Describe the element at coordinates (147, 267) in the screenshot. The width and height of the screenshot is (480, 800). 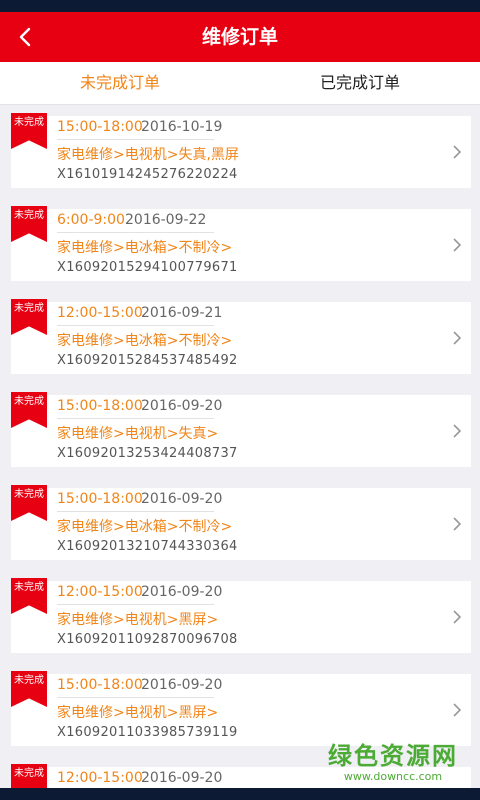
I see `order-number: X16092015294100779671` at that location.